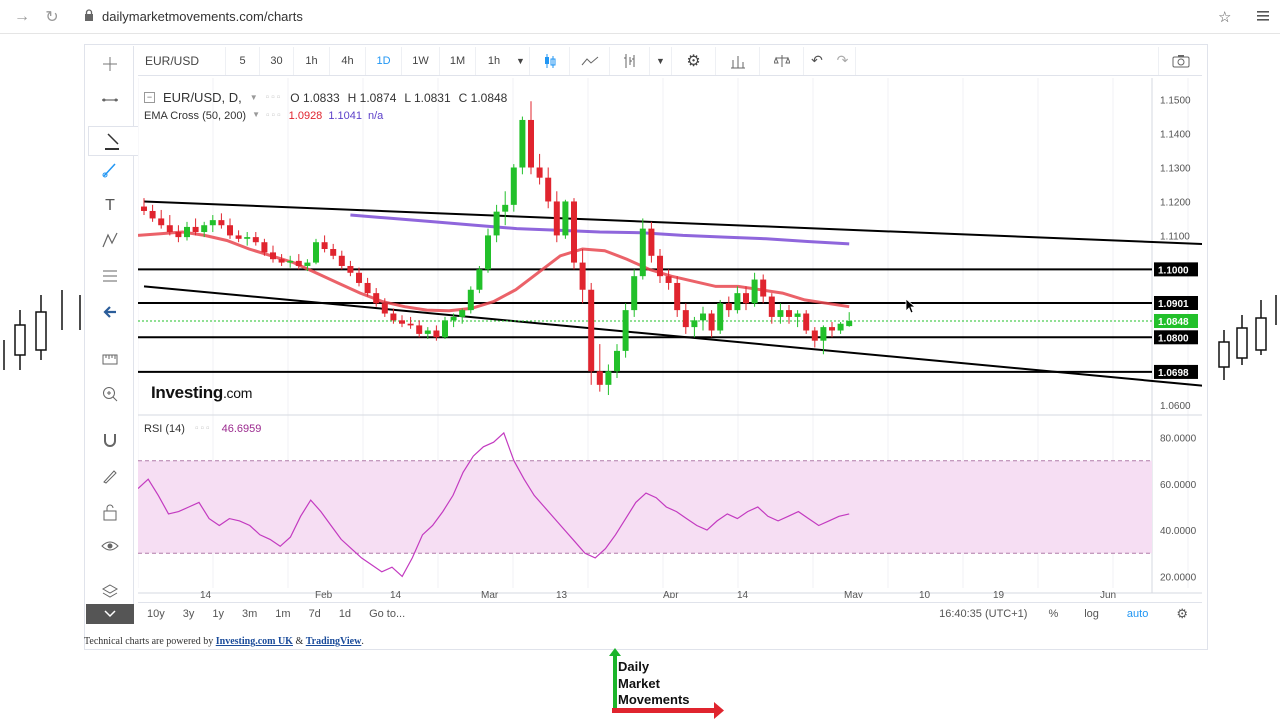  Describe the element at coordinates (1137, 614) in the screenshot. I see `auto-toggle: auto` at that location.